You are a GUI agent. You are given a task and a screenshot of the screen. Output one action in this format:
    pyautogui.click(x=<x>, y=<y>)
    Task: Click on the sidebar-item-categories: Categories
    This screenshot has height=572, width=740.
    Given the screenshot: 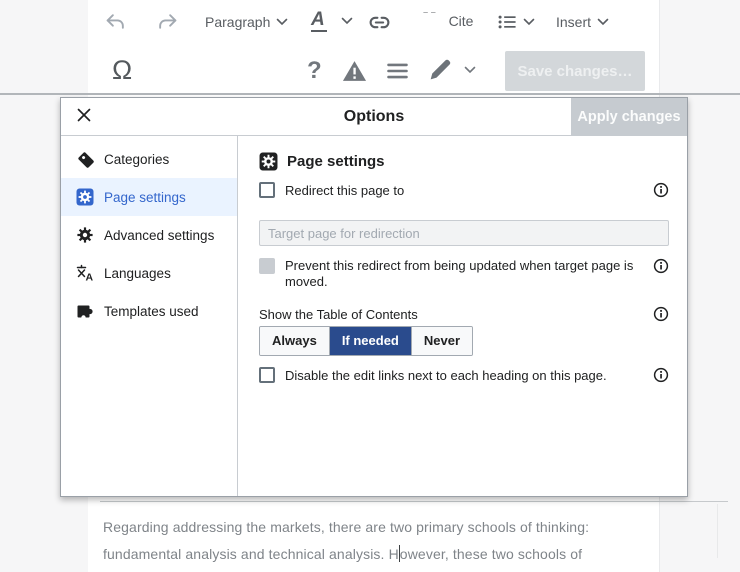 What is the action you would take?
    pyautogui.click(x=149, y=159)
    